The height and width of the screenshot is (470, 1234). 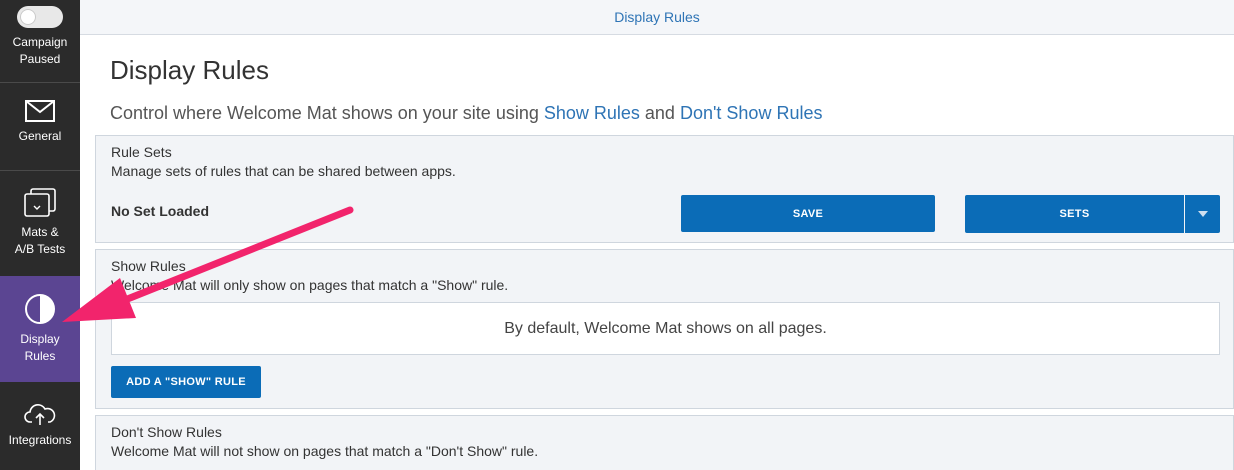 I want to click on loaded-set-status: No Set Loaded, so click(x=160, y=211).